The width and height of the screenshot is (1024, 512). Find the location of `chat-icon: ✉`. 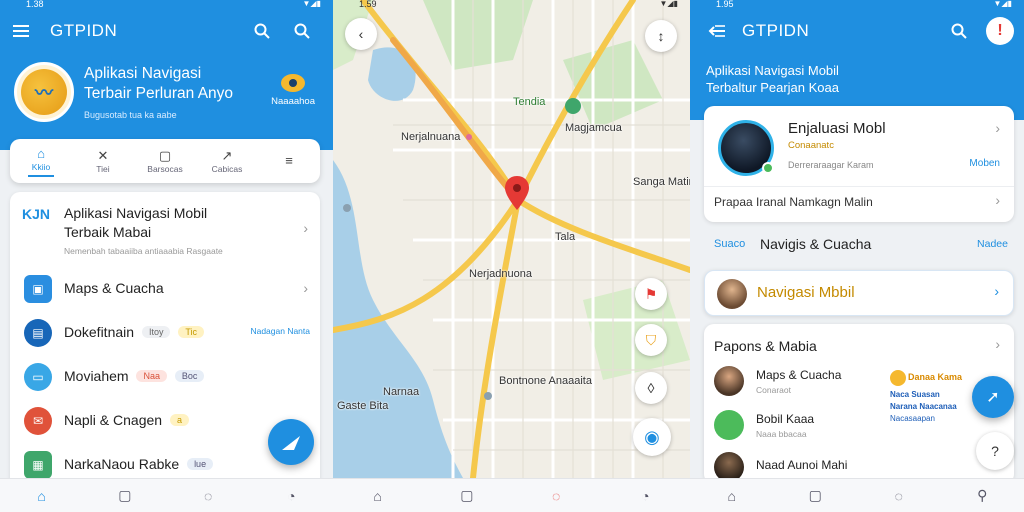

chat-icon: ✉ is located at coordinates (38, 421).